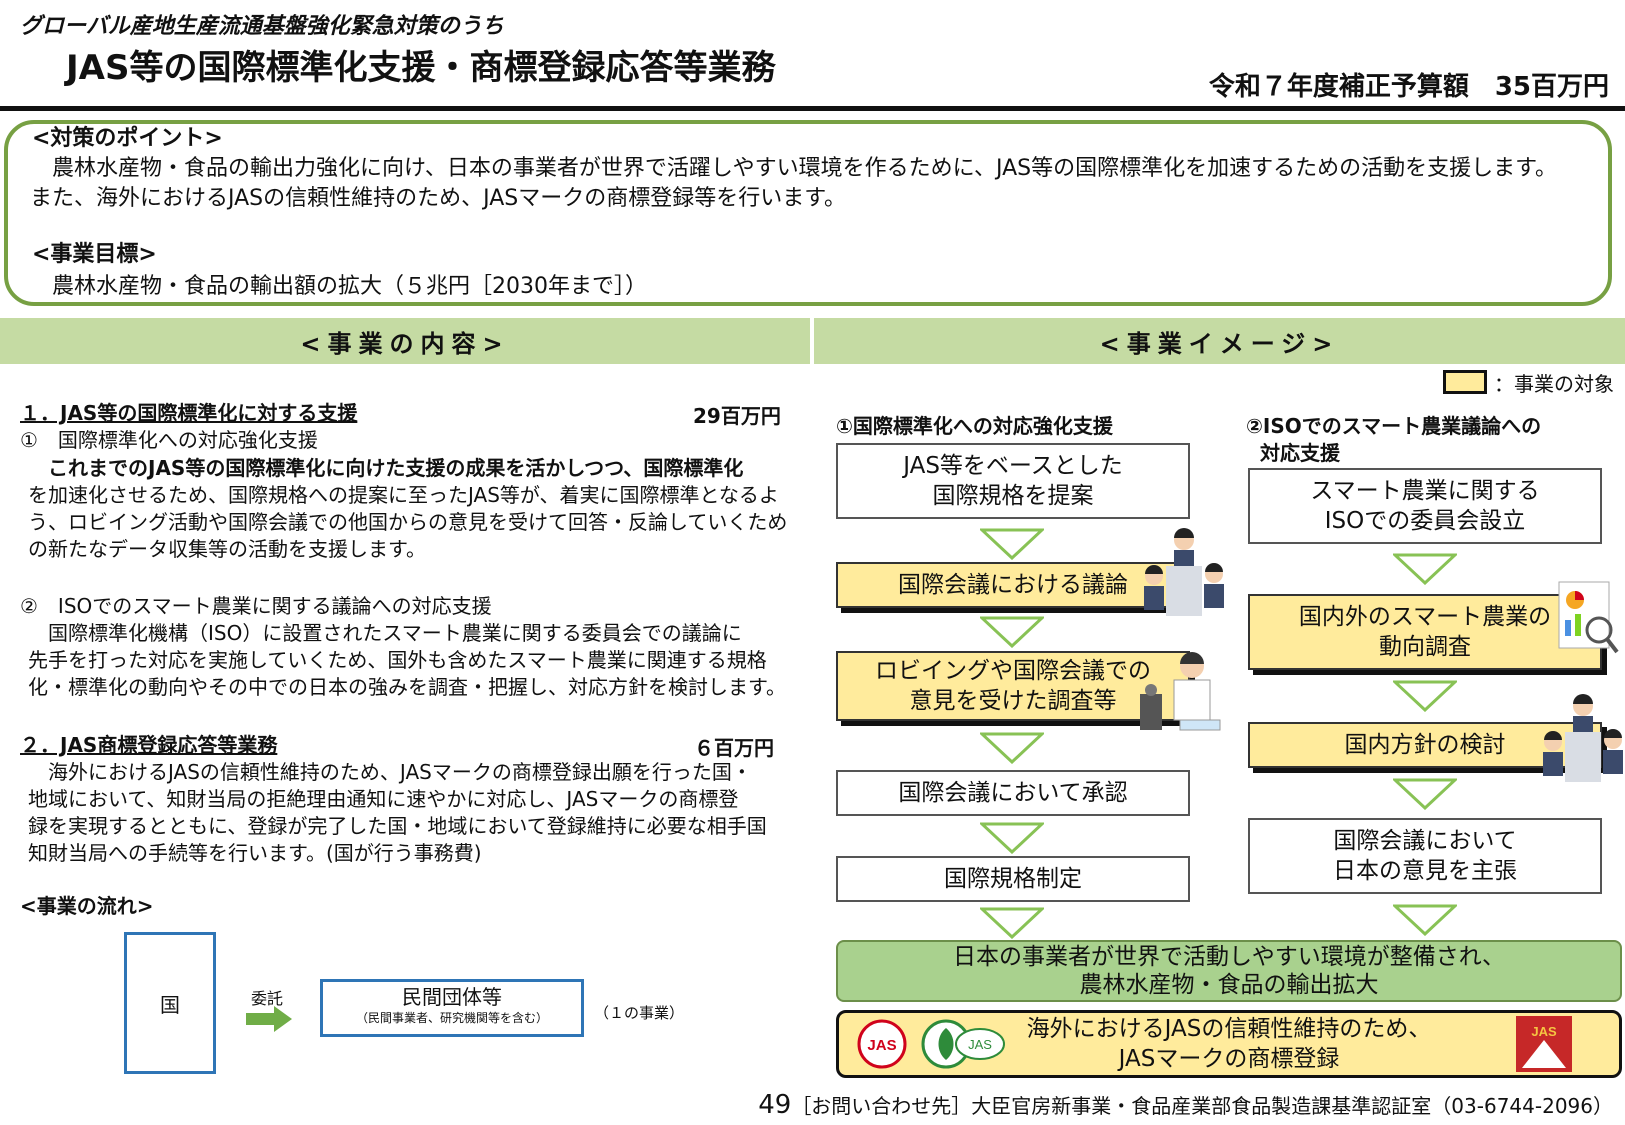 The height and width of the screenshot is (1125, 1625). I want to click on flow-org-box: 民間団体等 （民間事業者、研究機関等を含む）, so click(452, 1008).